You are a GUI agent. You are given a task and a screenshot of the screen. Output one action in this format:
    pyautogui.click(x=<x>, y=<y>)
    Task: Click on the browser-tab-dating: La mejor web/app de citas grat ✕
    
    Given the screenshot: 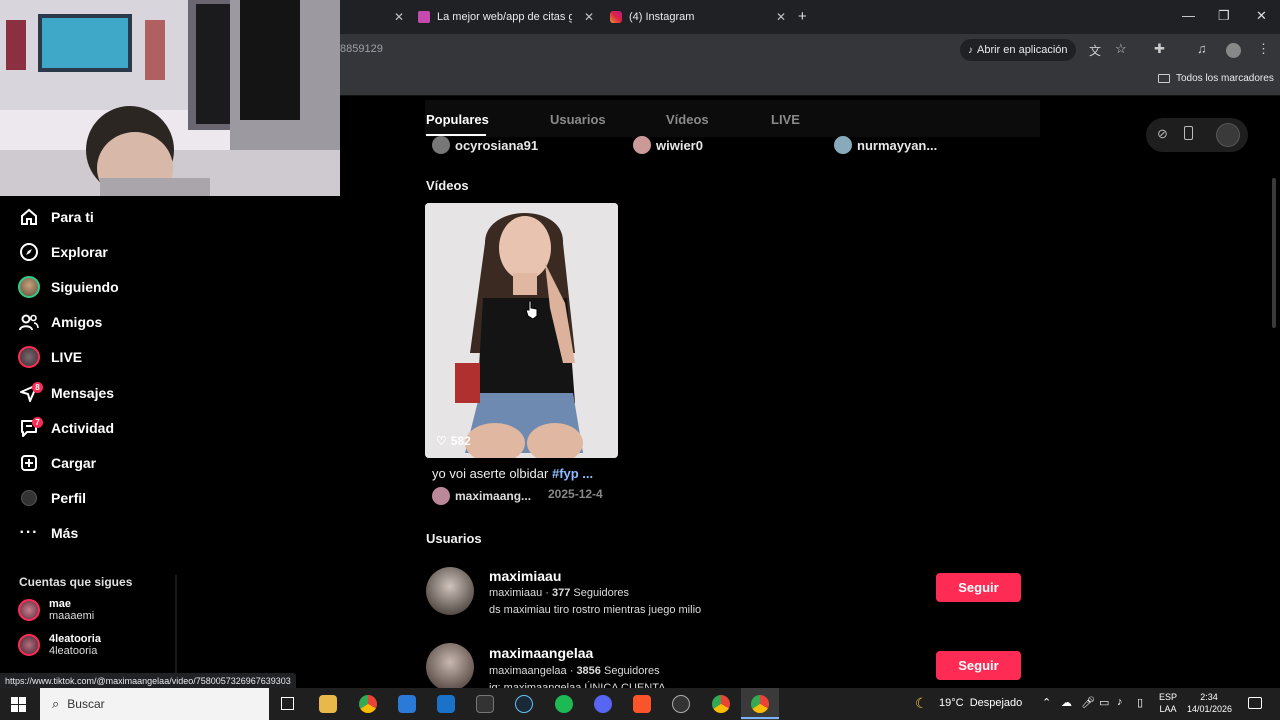 What is the action you would take?
    pyautogui.click(x=505, y=17)
    